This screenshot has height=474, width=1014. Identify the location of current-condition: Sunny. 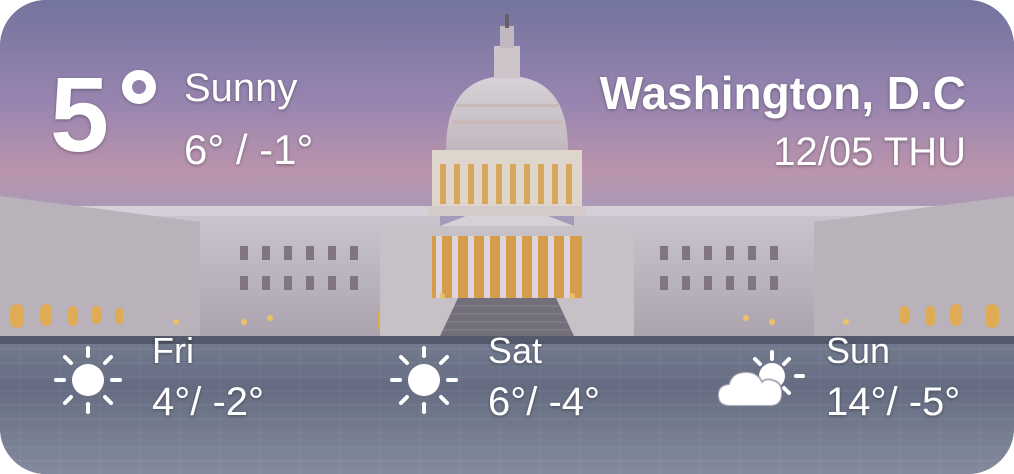
(241, 88).